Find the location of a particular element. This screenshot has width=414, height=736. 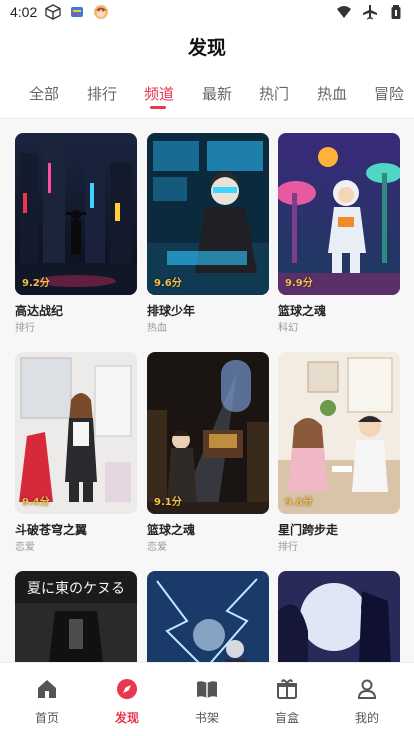

score-badge: 9.6分 is located at coordinates (168, 283).